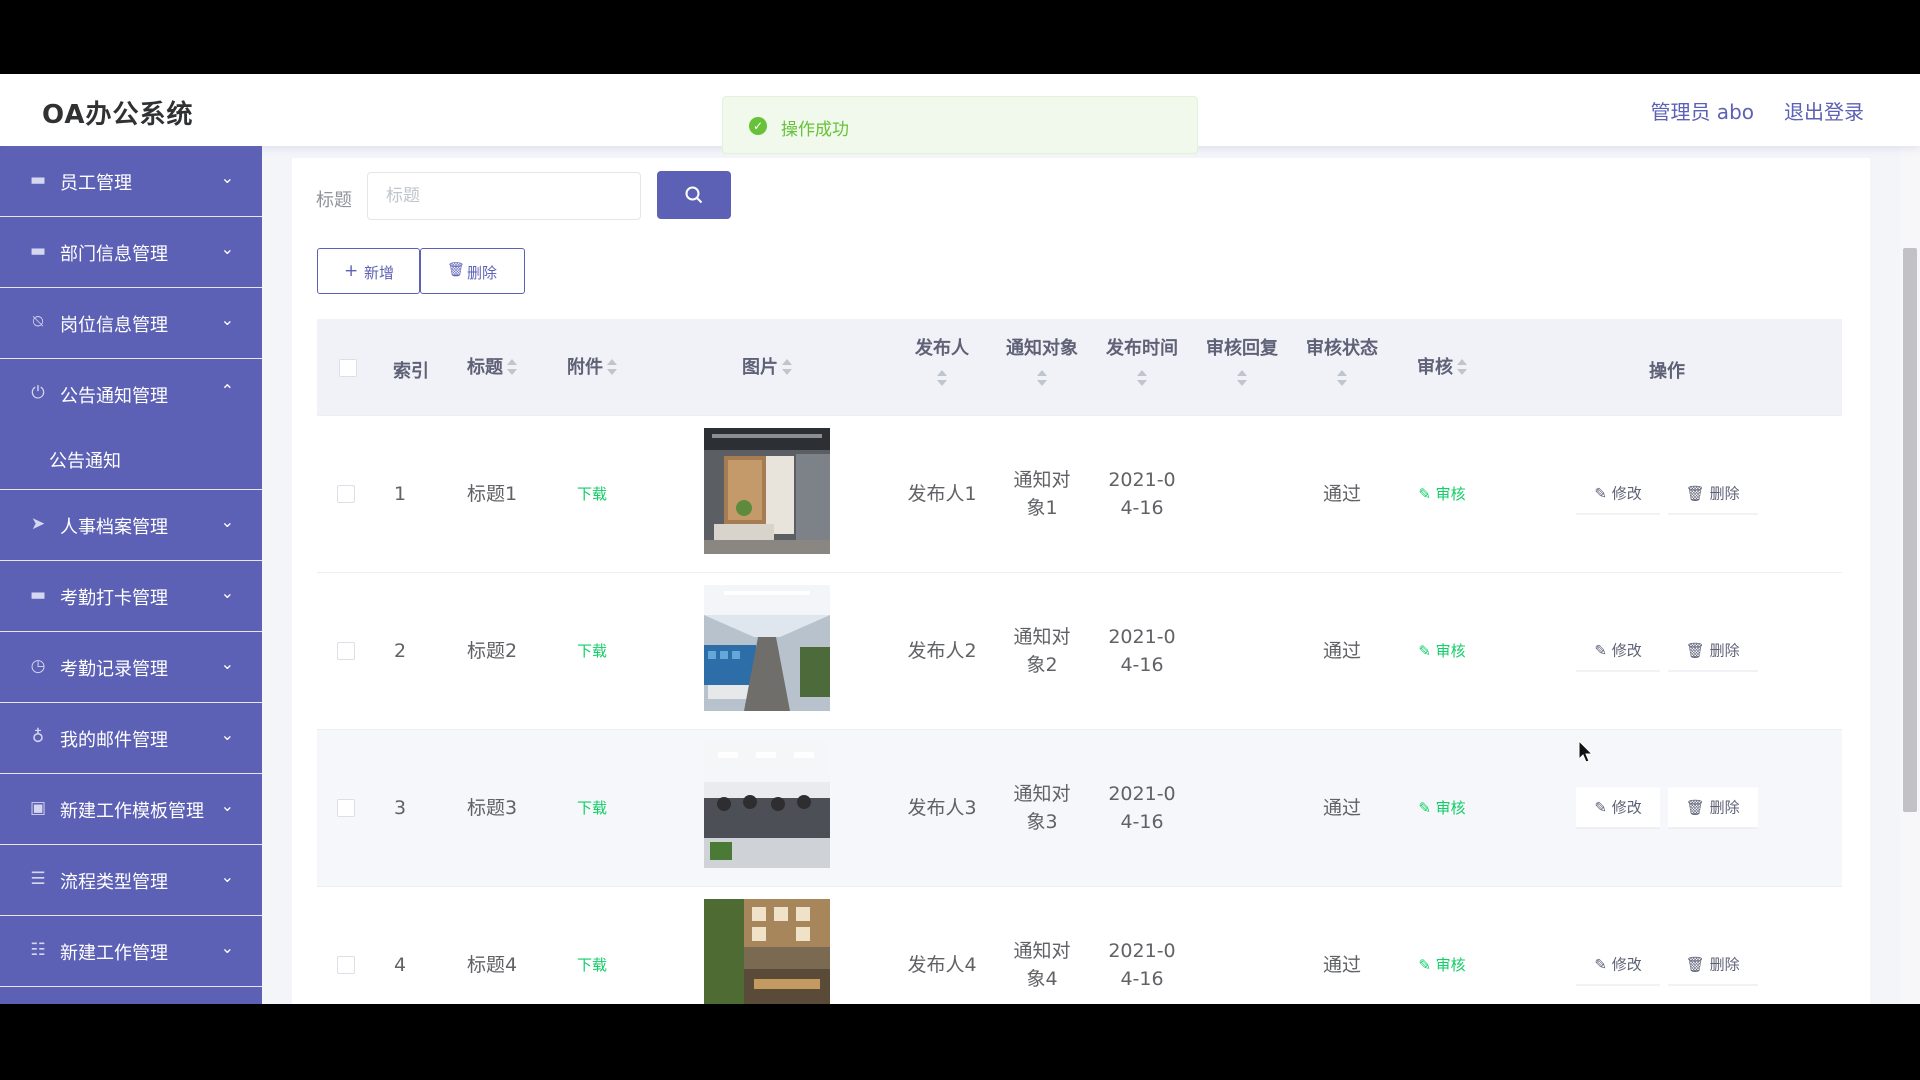  What do you see at coordinates (38, 180) in the screenshot?
I see `user-icon: ▬` at bounding box center [38, 180].